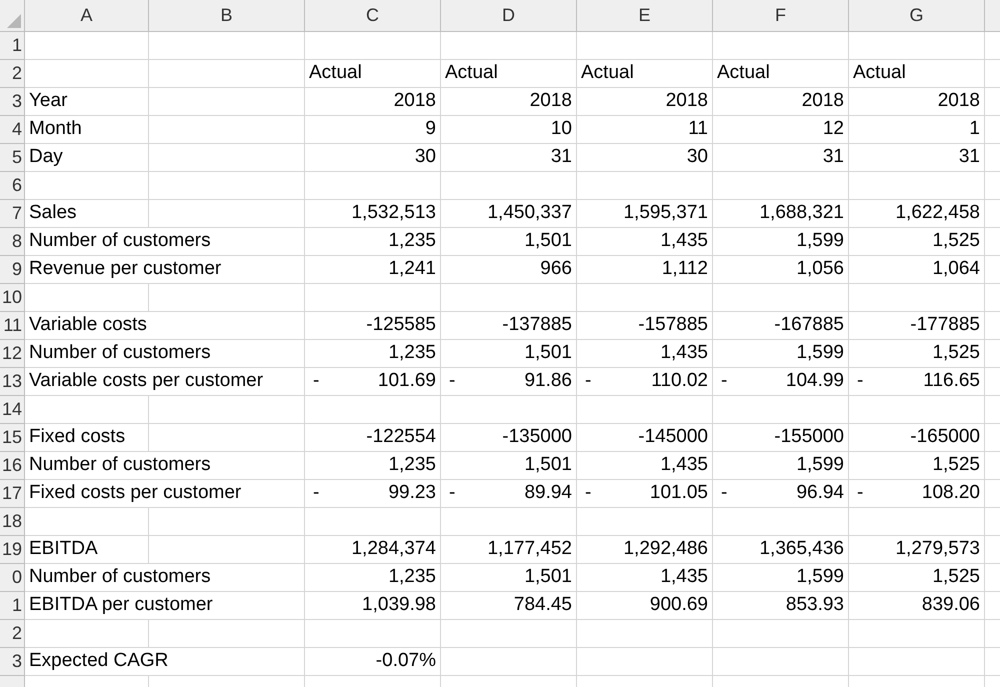 This screenshot has width=1000, height=687. Describe the element at coordinates (373, 606) in the screenshot. I see `table-cell: 1,039.98` at that location.